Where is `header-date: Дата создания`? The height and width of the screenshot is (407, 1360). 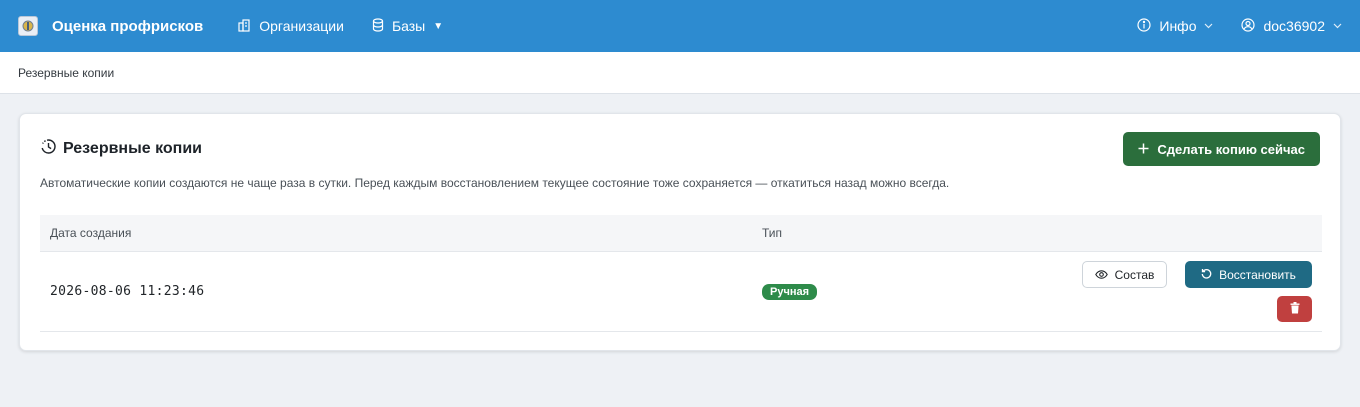
header-date: Дата создания is located at coordinates (91, 233).